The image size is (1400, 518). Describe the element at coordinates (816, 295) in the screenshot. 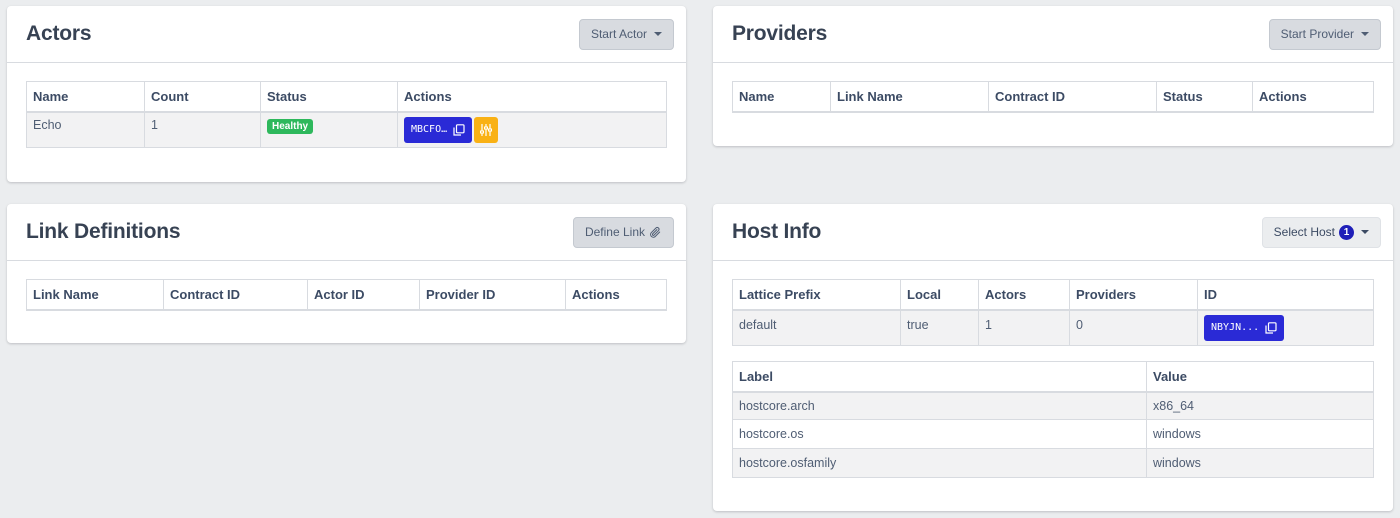

I see `column-header-lattice-prefix: Lattice Prefix` at that location.